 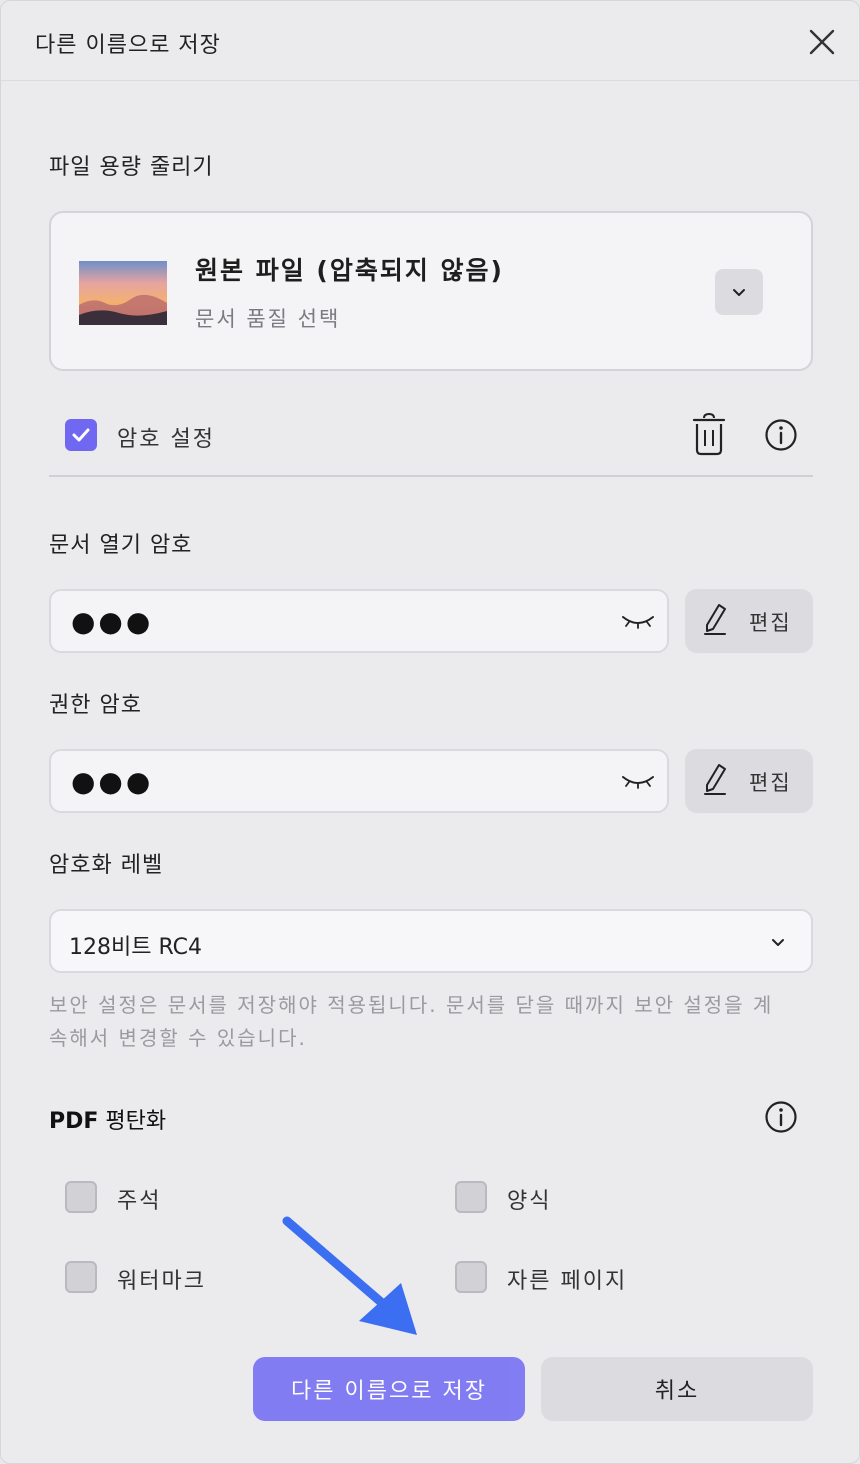 I want to click on open-password-label: 문서 열기 암호, so click(x=121, y=545).